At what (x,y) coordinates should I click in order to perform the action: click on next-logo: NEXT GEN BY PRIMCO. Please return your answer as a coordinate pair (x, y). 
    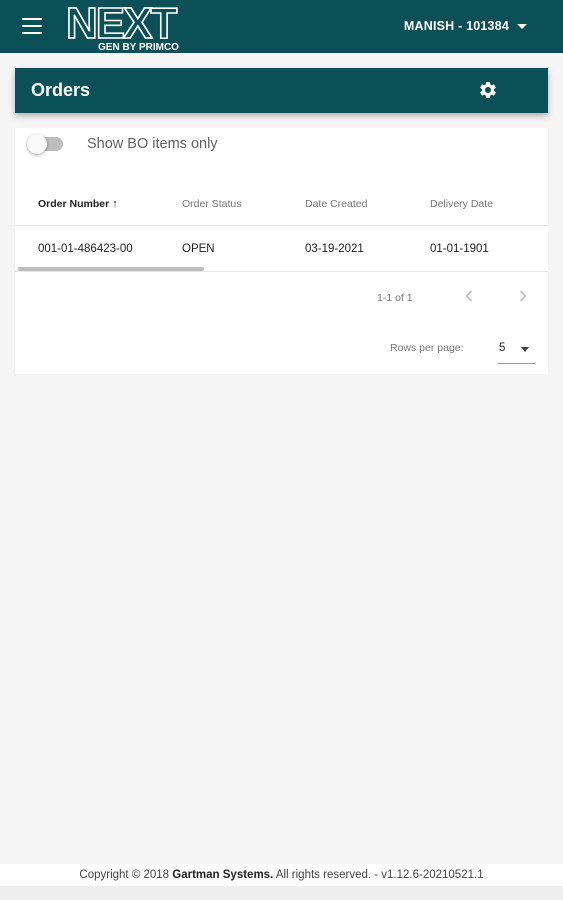
    Looking at the image, I should click on (122, 26).